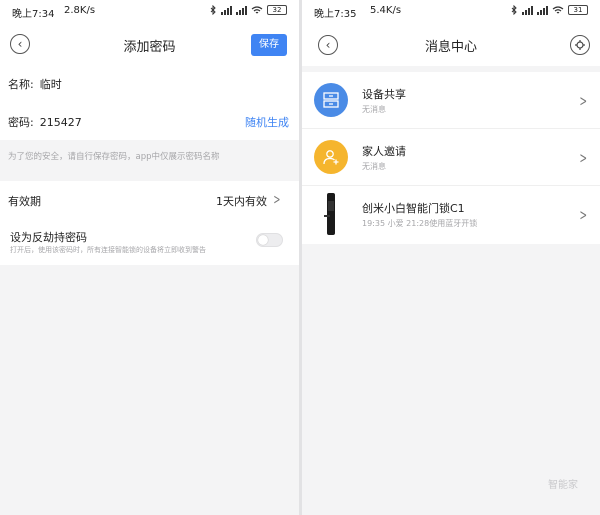  I want to click on gear-icon, so click(580, 45).